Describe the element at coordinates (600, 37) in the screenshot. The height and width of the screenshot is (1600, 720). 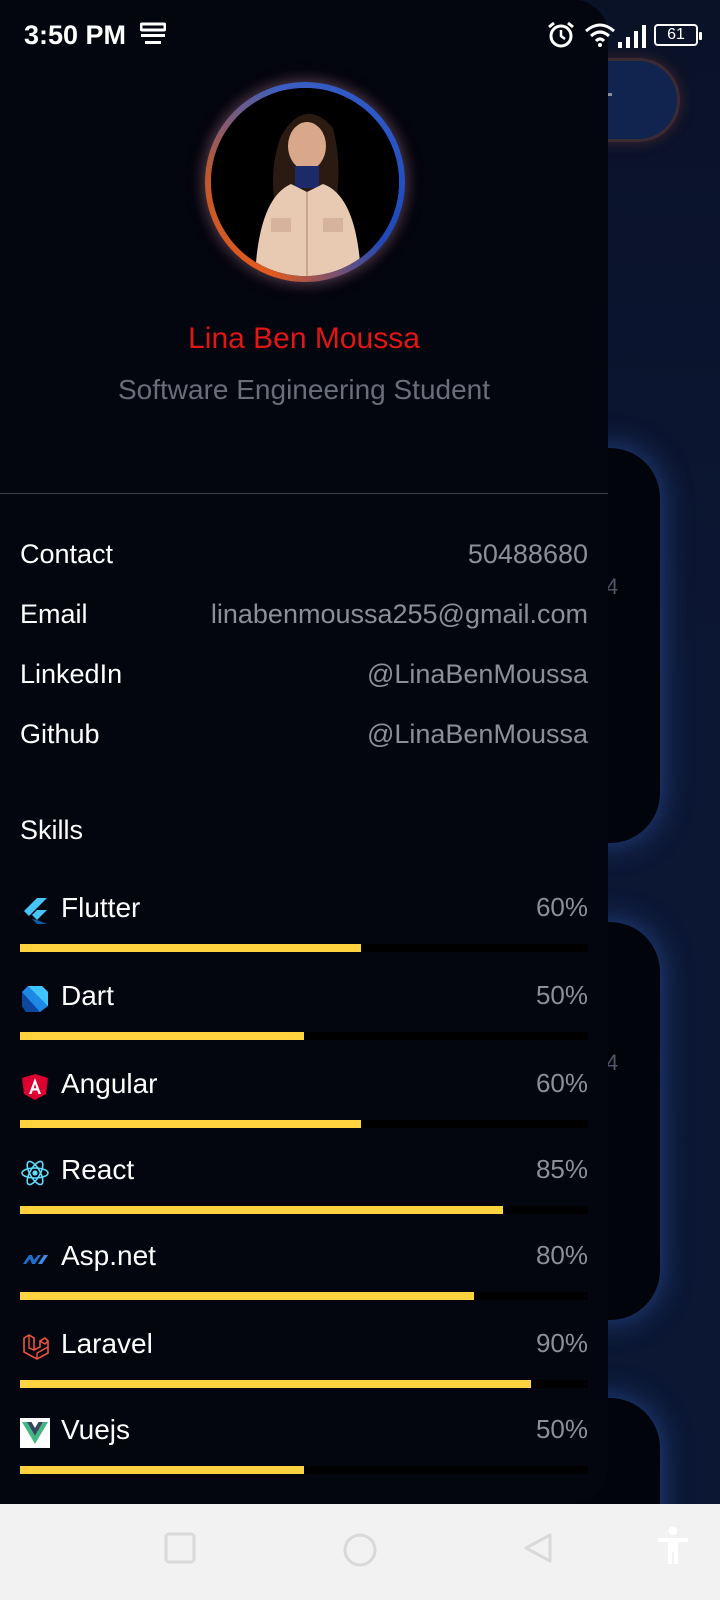
I see `wifi-icon` at that location.